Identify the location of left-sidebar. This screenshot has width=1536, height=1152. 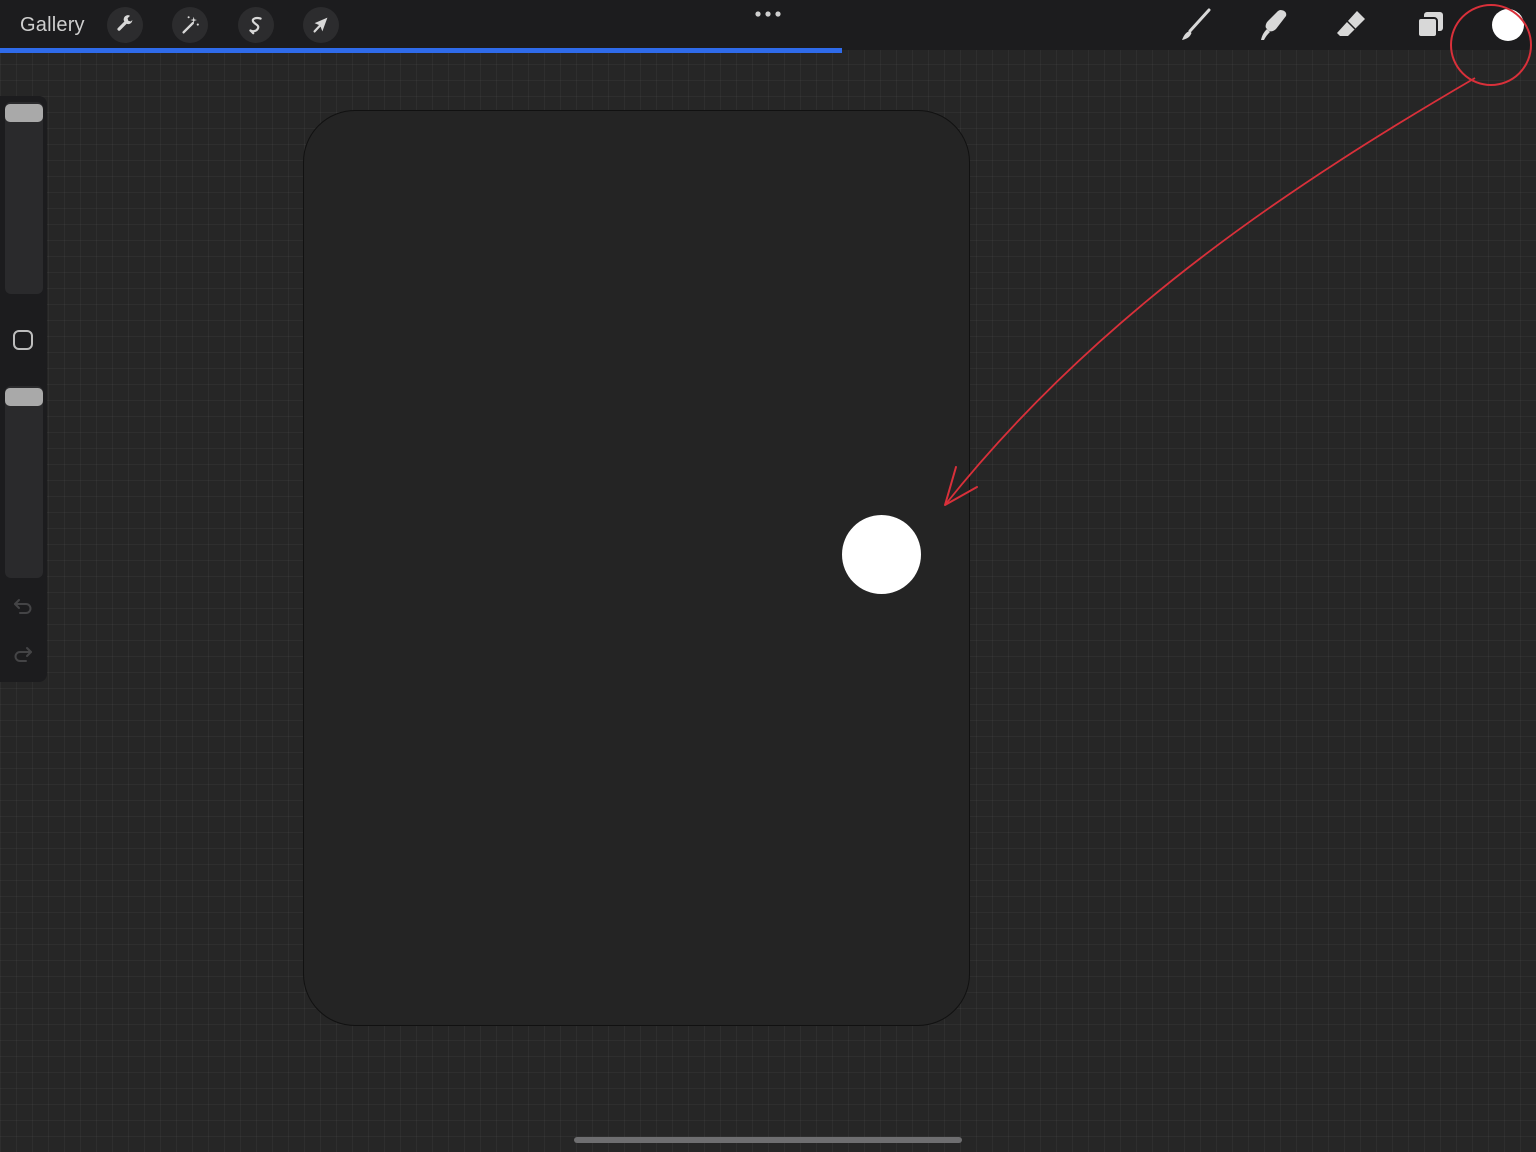
(23, 389).